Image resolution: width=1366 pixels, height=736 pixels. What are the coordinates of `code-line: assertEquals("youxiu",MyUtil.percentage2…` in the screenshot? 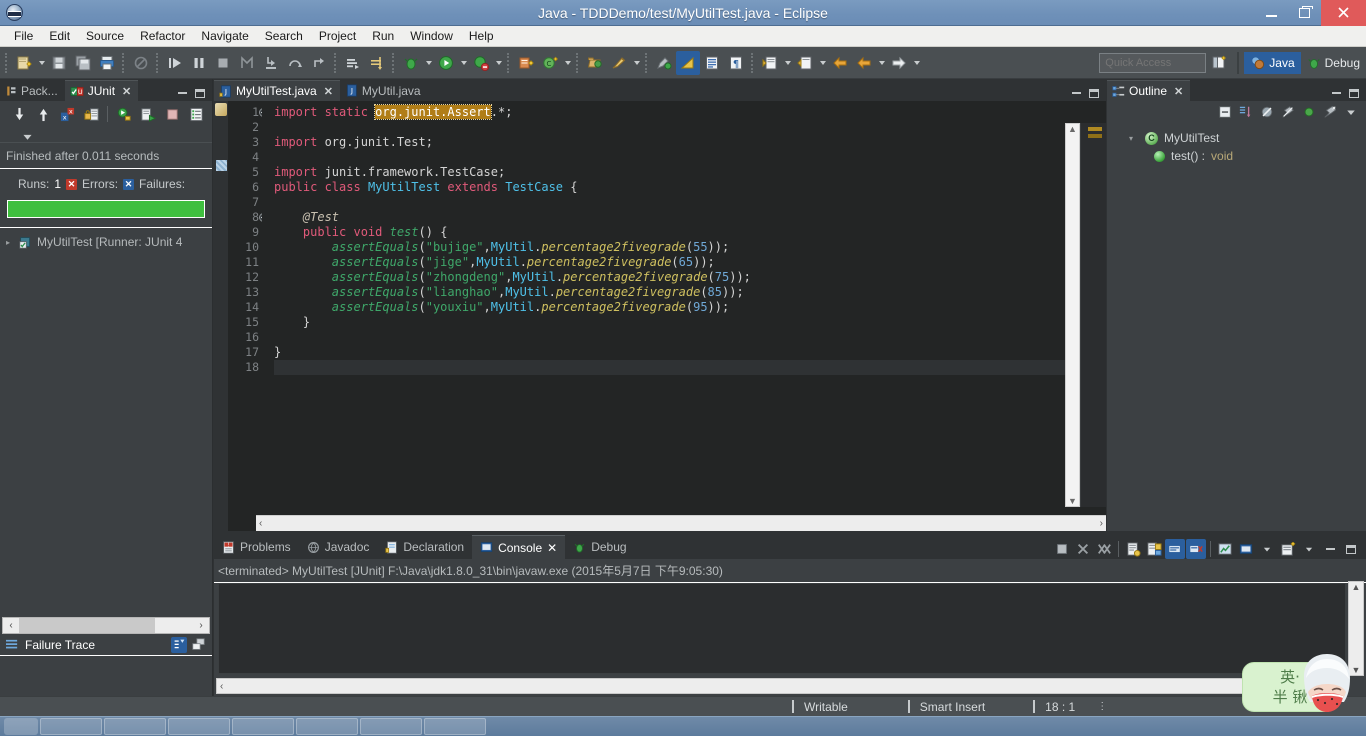 It's located at (690, 307).